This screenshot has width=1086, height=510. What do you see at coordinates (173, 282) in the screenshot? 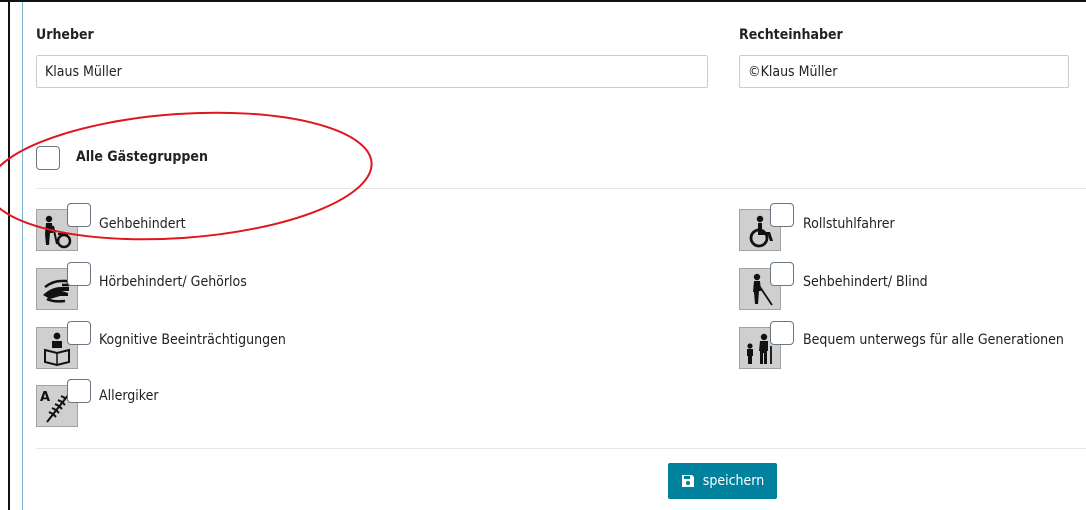
I see `group-label-hearing-impaired: Hörbehindert/ Gehörlos` at bounding box center [173, 282].